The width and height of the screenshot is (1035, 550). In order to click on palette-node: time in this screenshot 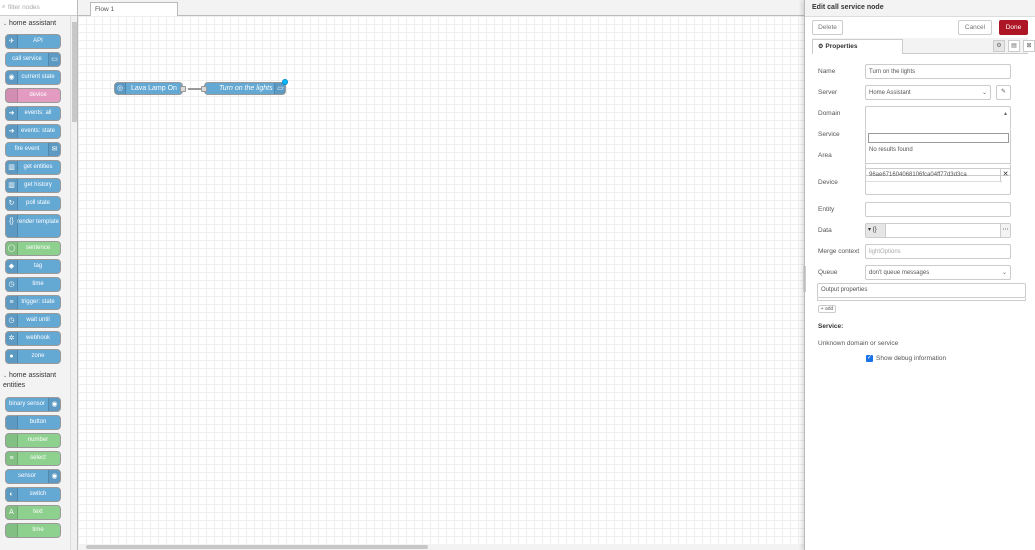, I will do `click(33, 530)`.